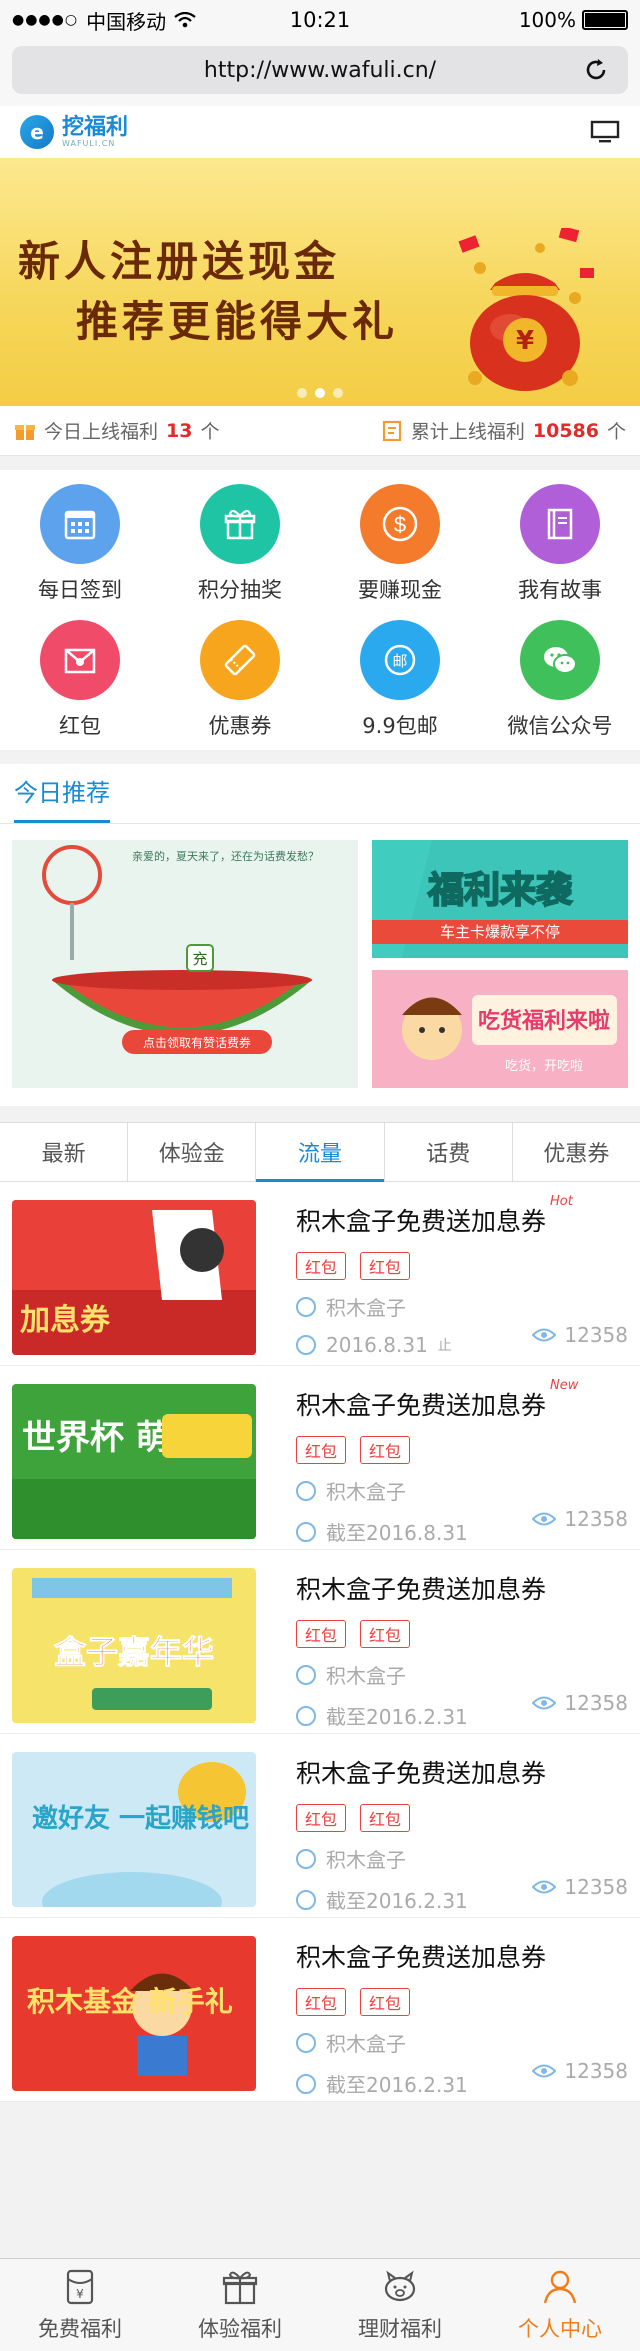  Describe the element at coordinates (605, 132) in the screenshot. I see `desktop-view-icon` at that location.